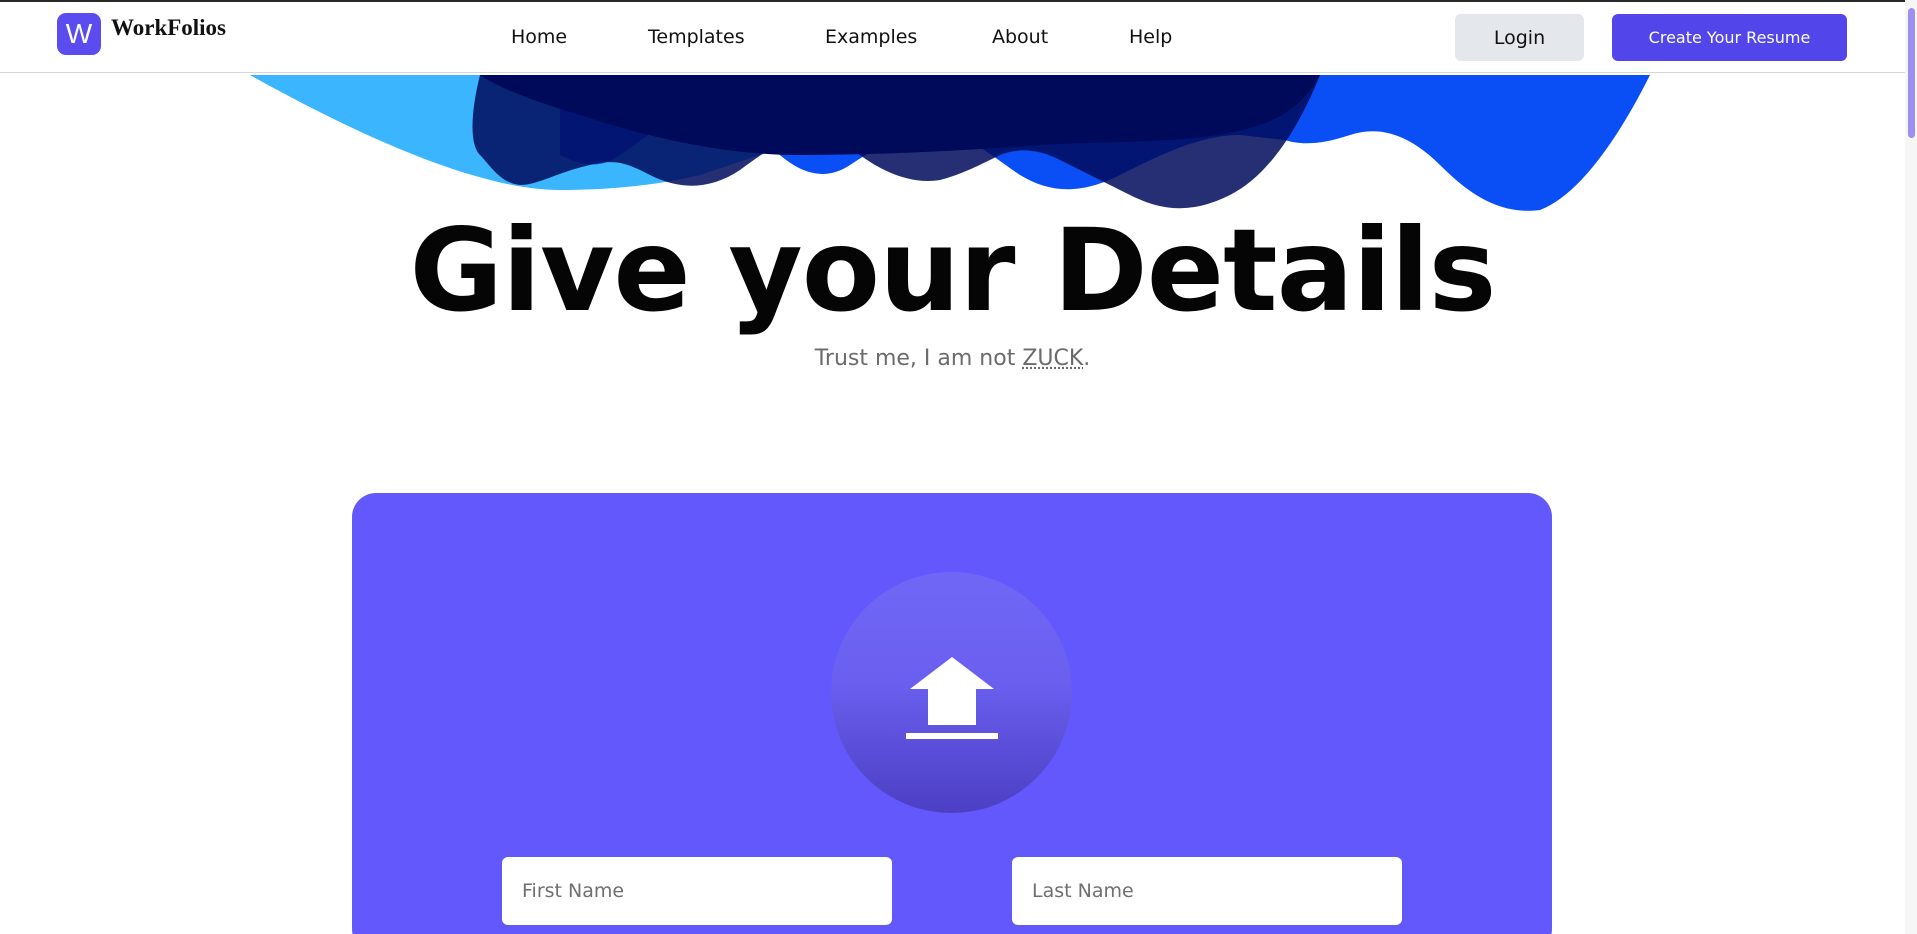 The image size is (1917, 934). I want to click on nav-link-about: About, so click(1020, 37).